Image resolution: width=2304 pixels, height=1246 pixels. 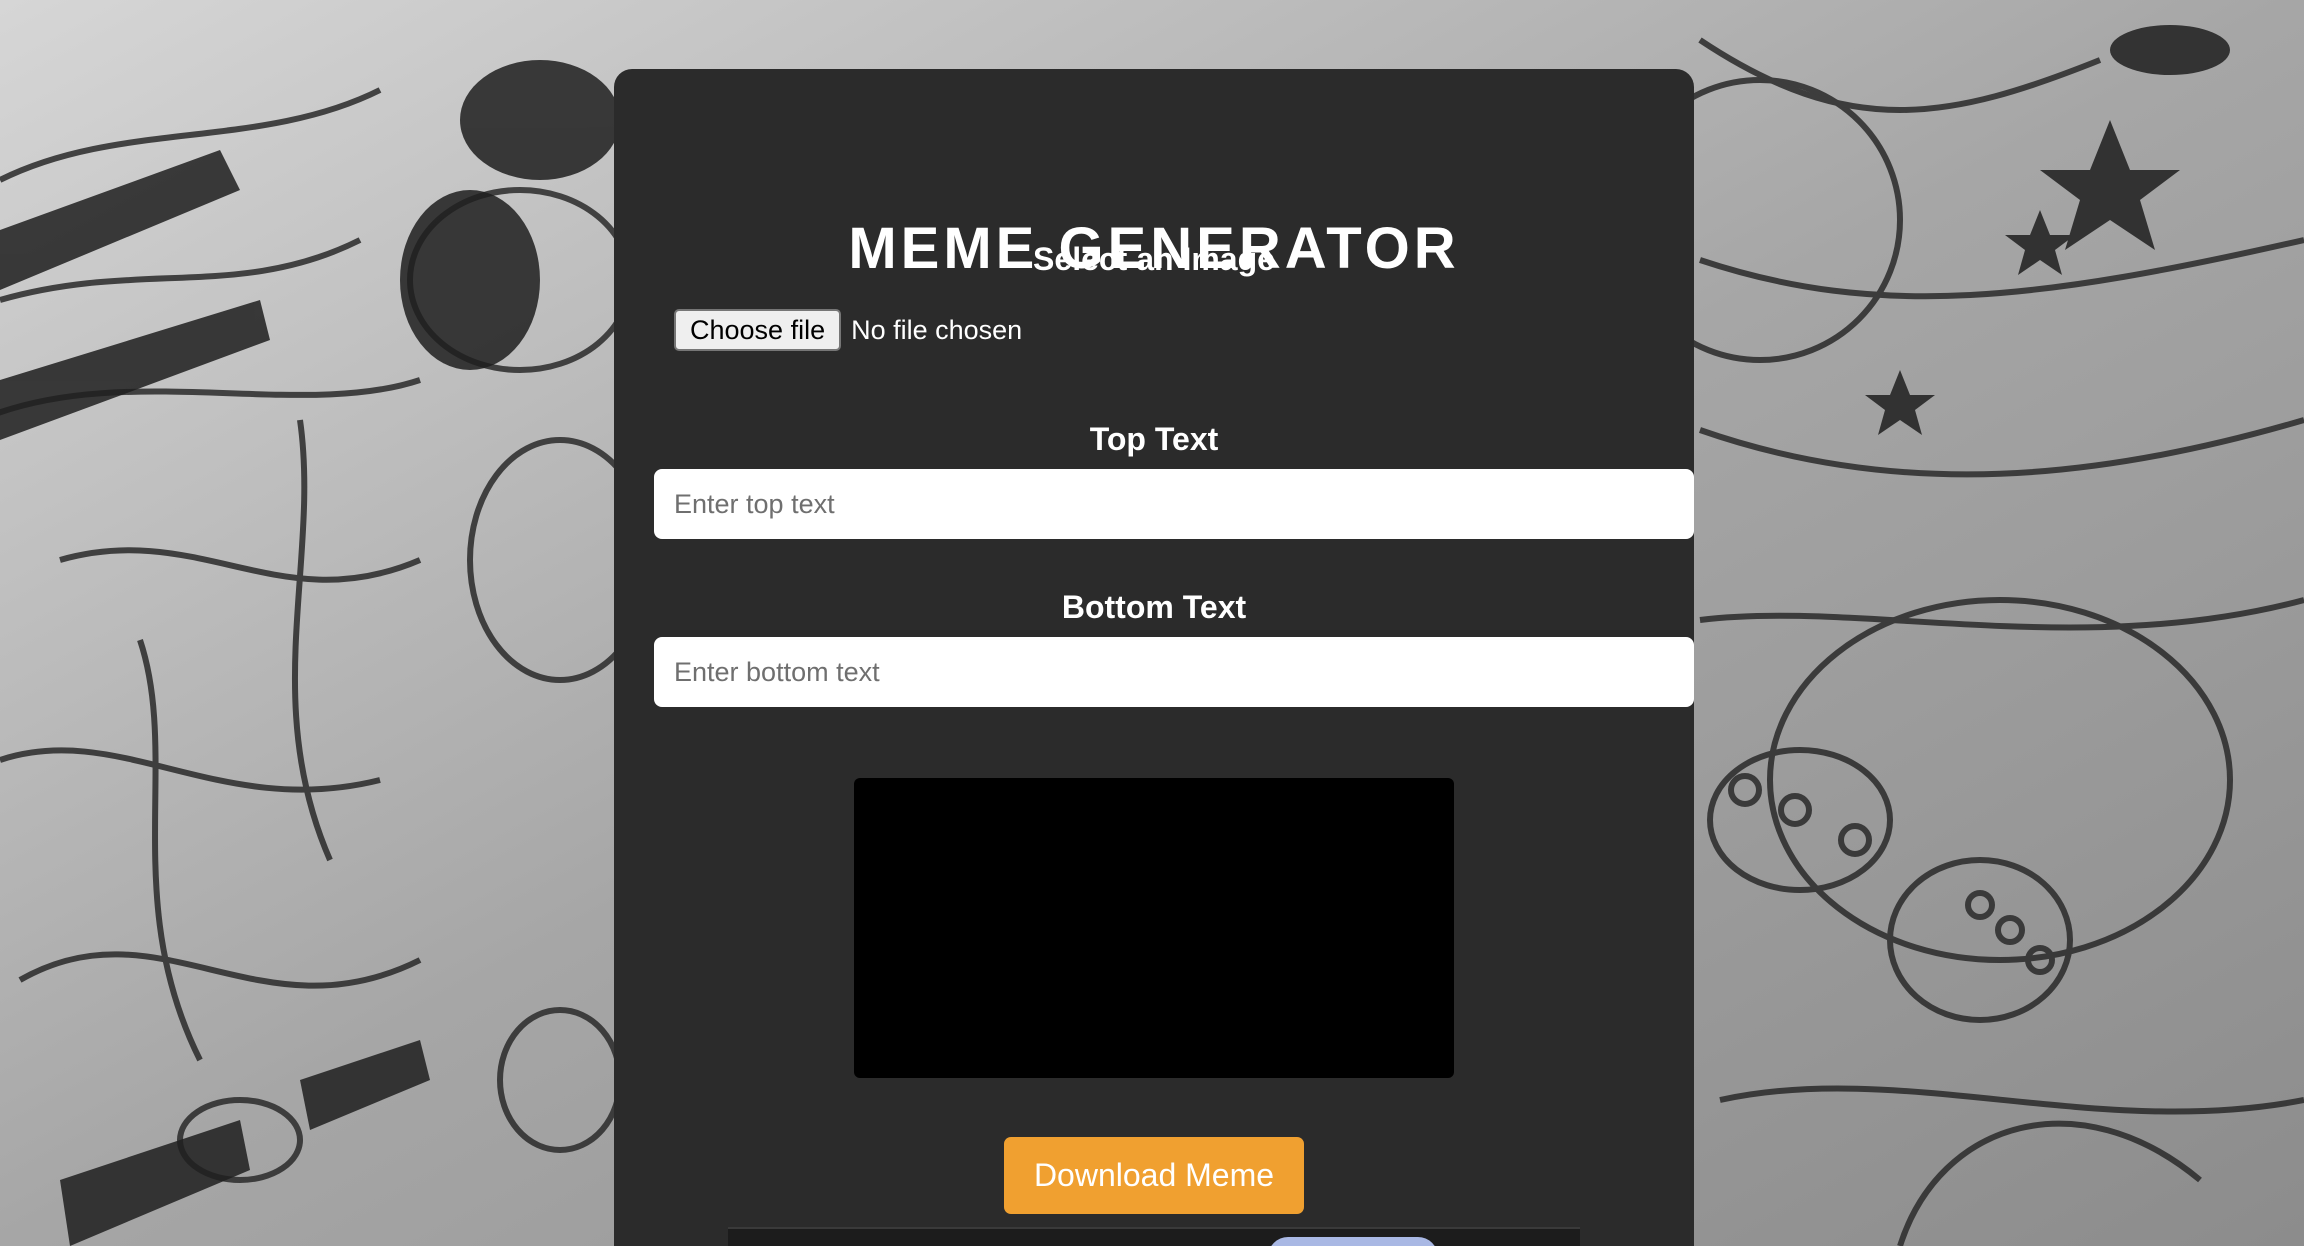 I want to click on partial-pill-button, so click(x=1353, y=1241).